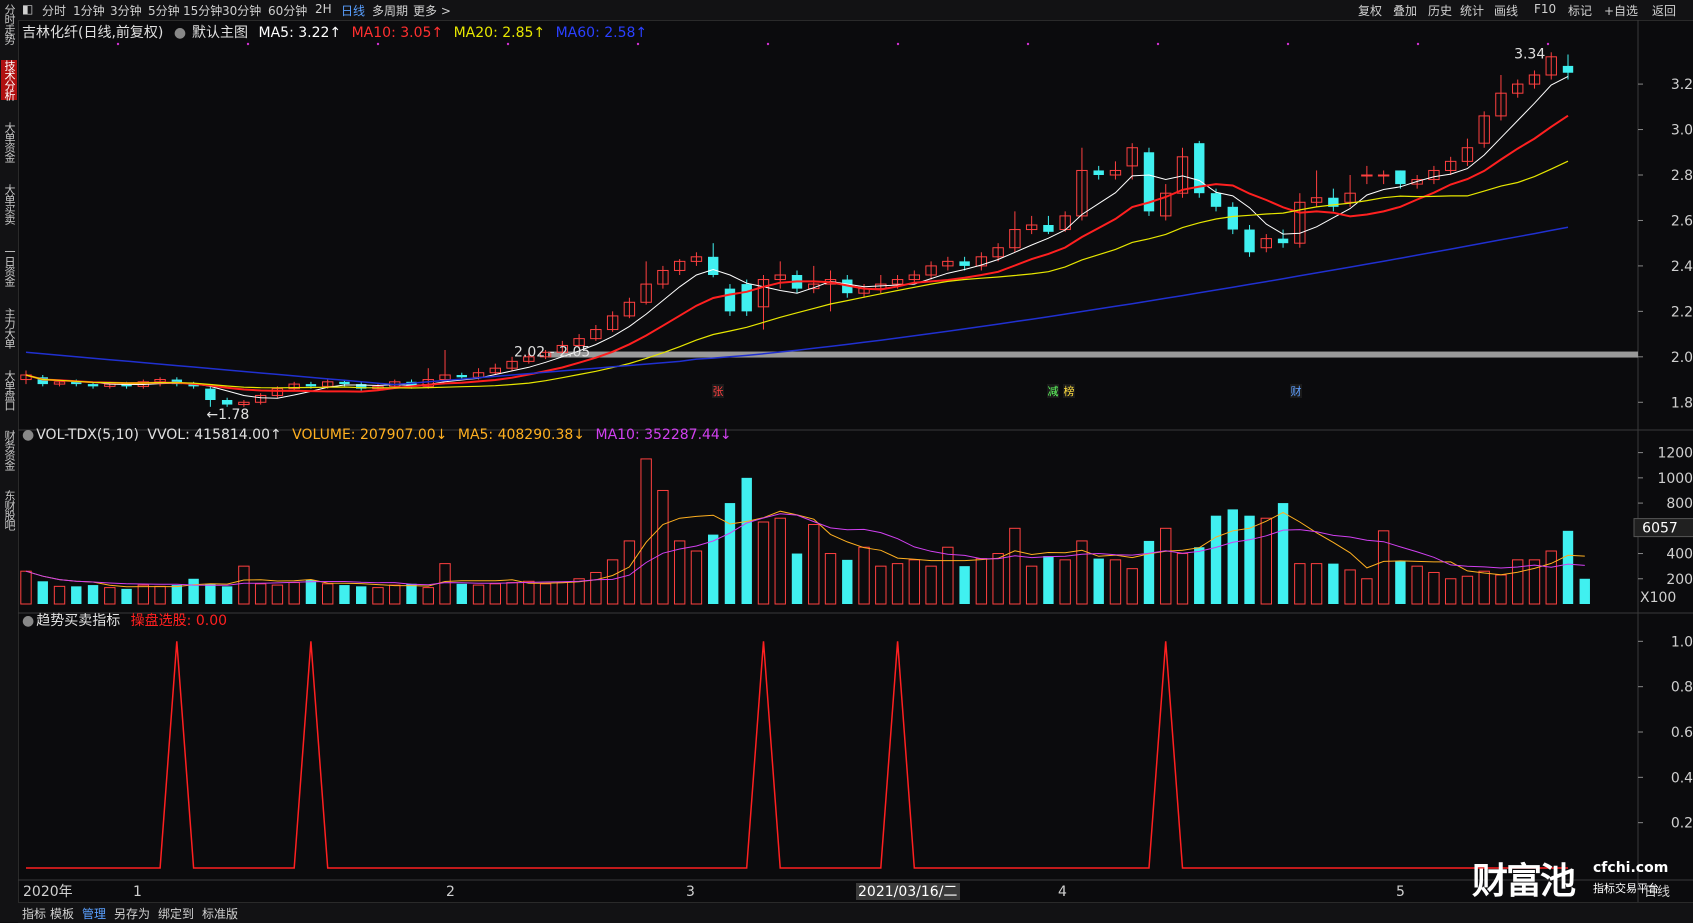 The image size is (1693, 923). I want to click on watermark-brand: 财富池, so click(1524, 881).